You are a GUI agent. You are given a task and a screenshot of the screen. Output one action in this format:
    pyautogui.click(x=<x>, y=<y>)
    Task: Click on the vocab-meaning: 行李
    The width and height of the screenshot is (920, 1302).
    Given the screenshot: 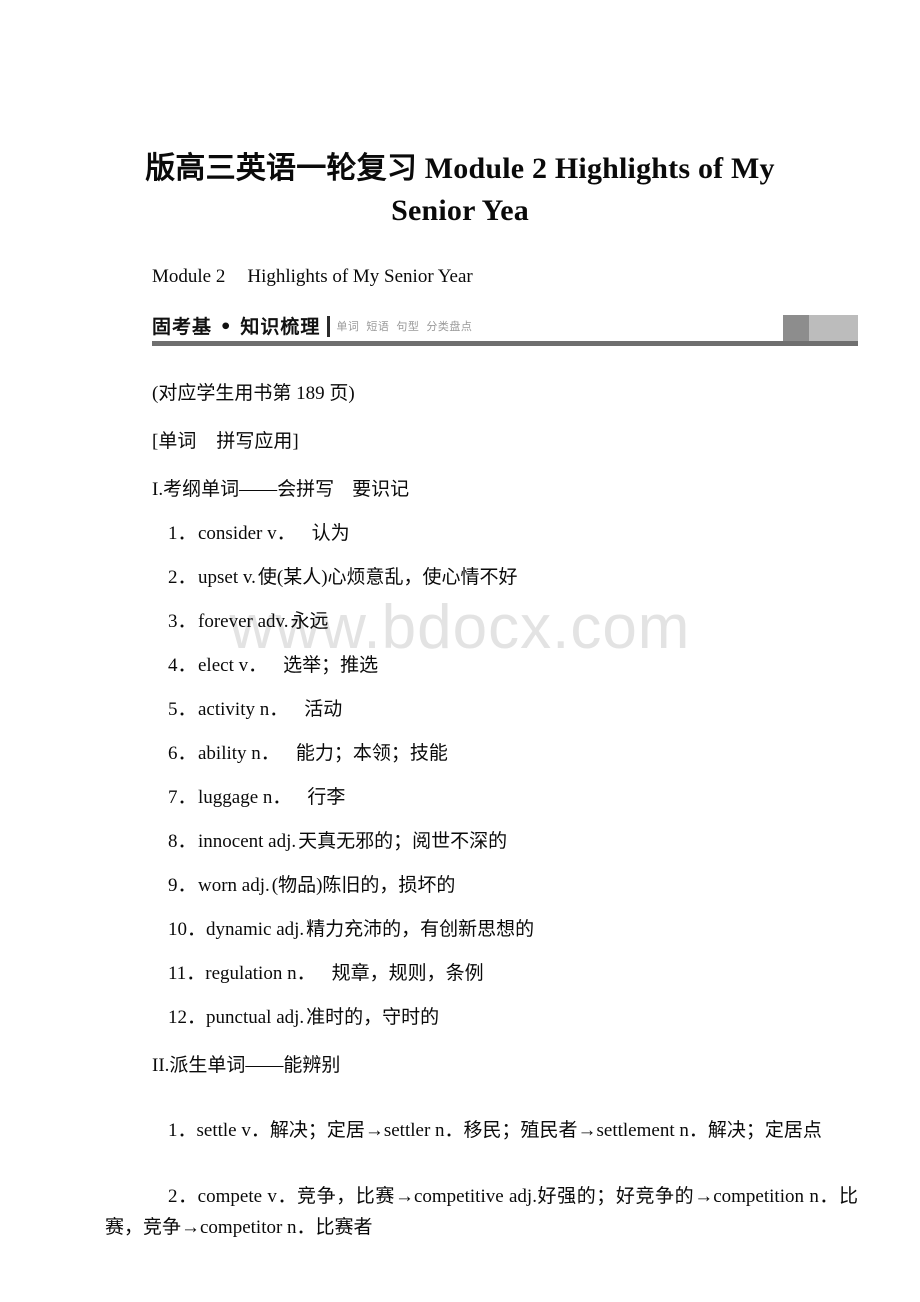 What is the action you would take?
    pyautogui.click(x=326, y=797)
    